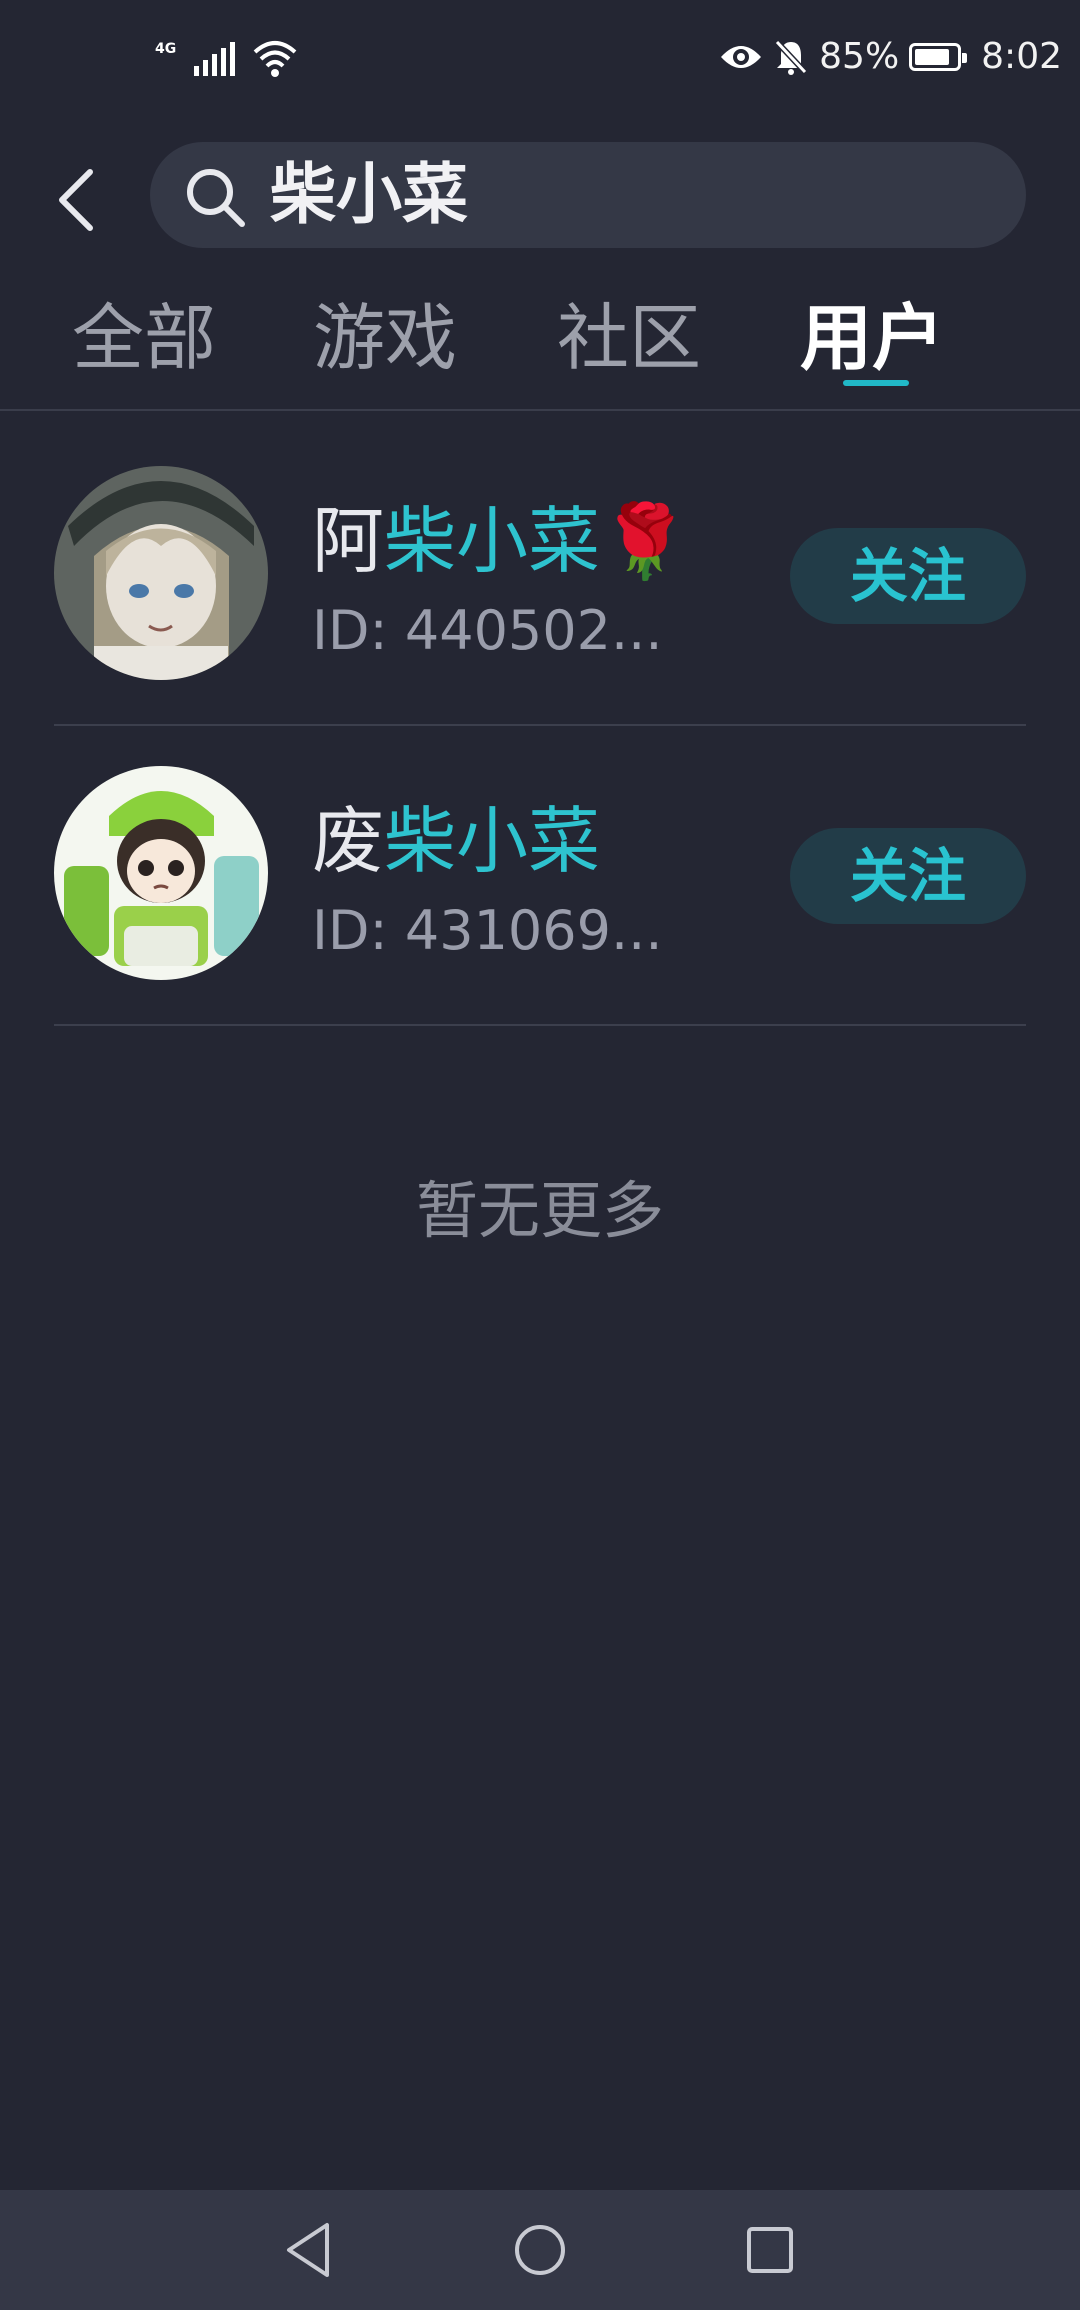  What do you see at coordinates (741, 56) in the screenshot?
I see `eye-icon` at bounding box center [741, 56].